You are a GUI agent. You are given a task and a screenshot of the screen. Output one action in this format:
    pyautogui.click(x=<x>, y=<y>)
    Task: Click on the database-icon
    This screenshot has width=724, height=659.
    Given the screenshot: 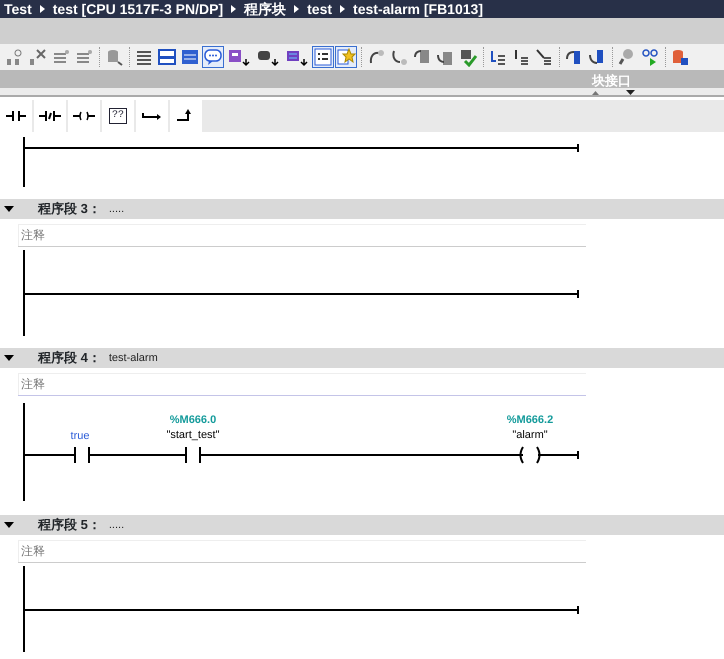 What is the action you would take?
    pyautogui.click(x=680, y=57)
    